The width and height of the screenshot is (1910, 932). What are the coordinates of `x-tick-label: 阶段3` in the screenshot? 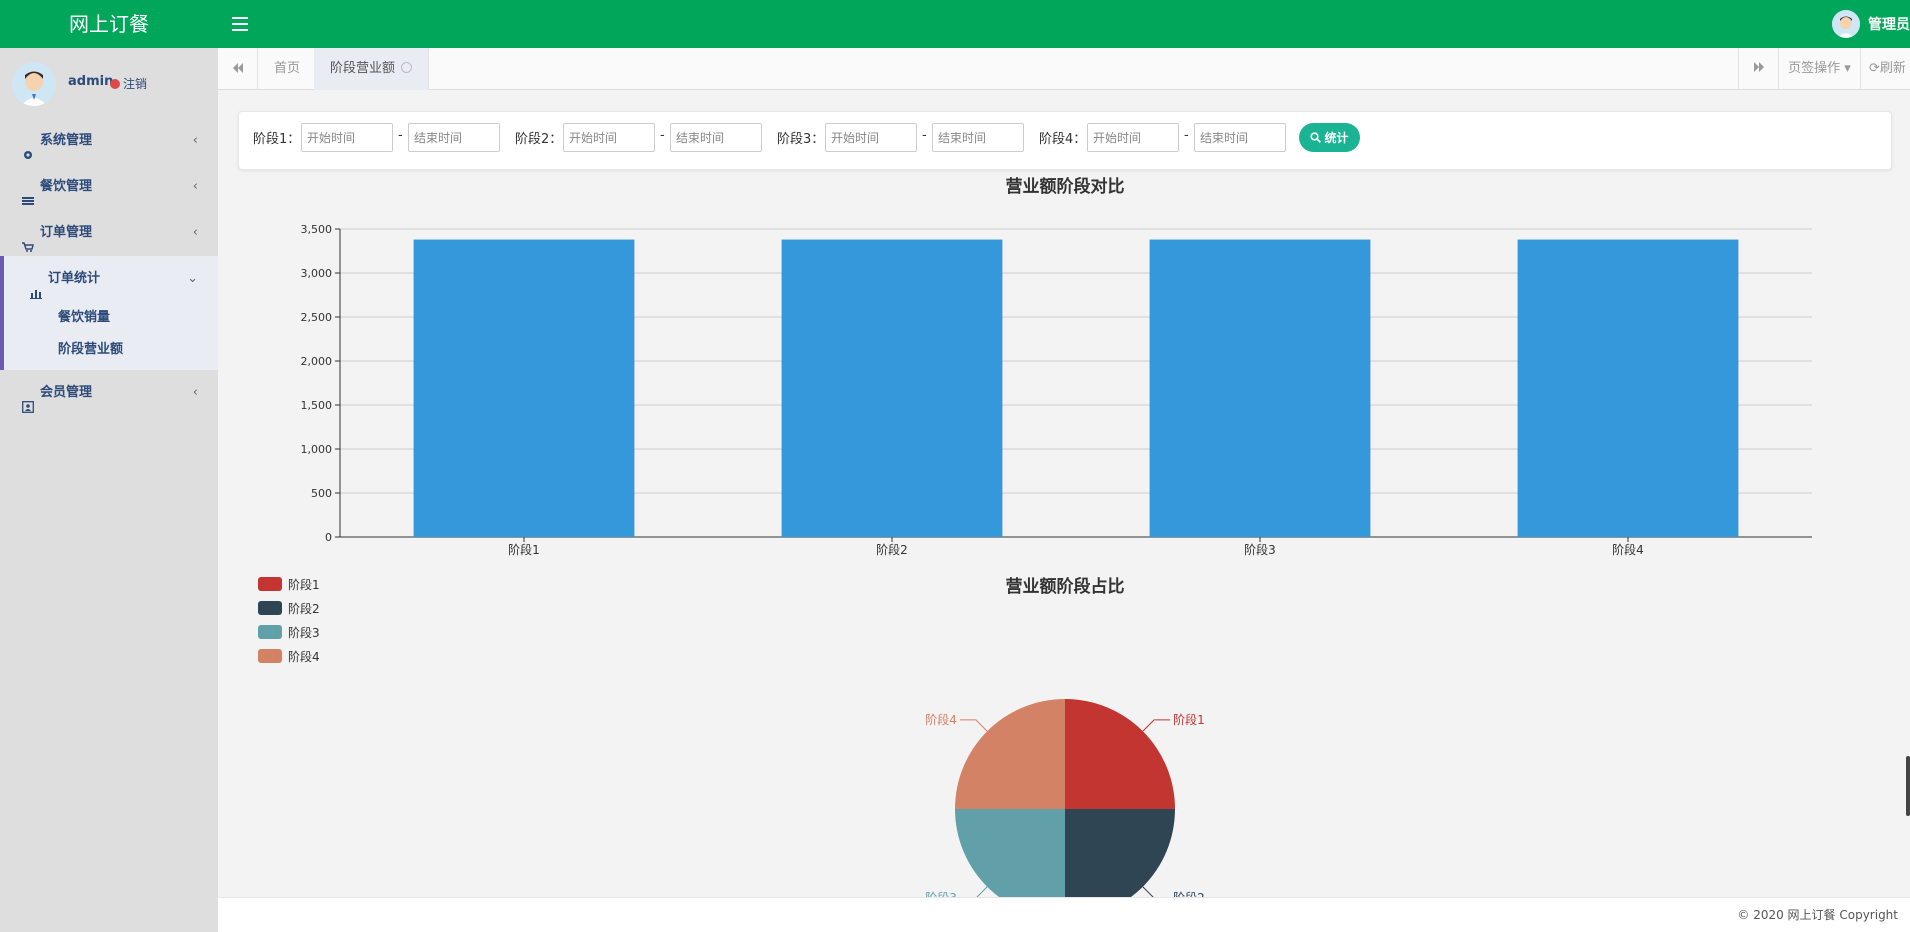 It's located at (1260, 549).